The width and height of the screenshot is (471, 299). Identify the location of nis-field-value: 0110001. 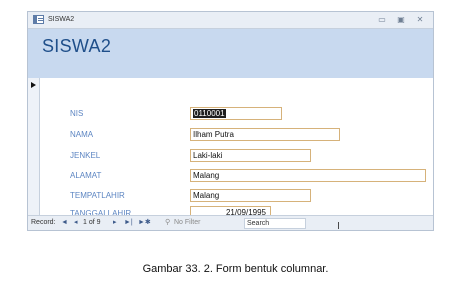
(209, 113).